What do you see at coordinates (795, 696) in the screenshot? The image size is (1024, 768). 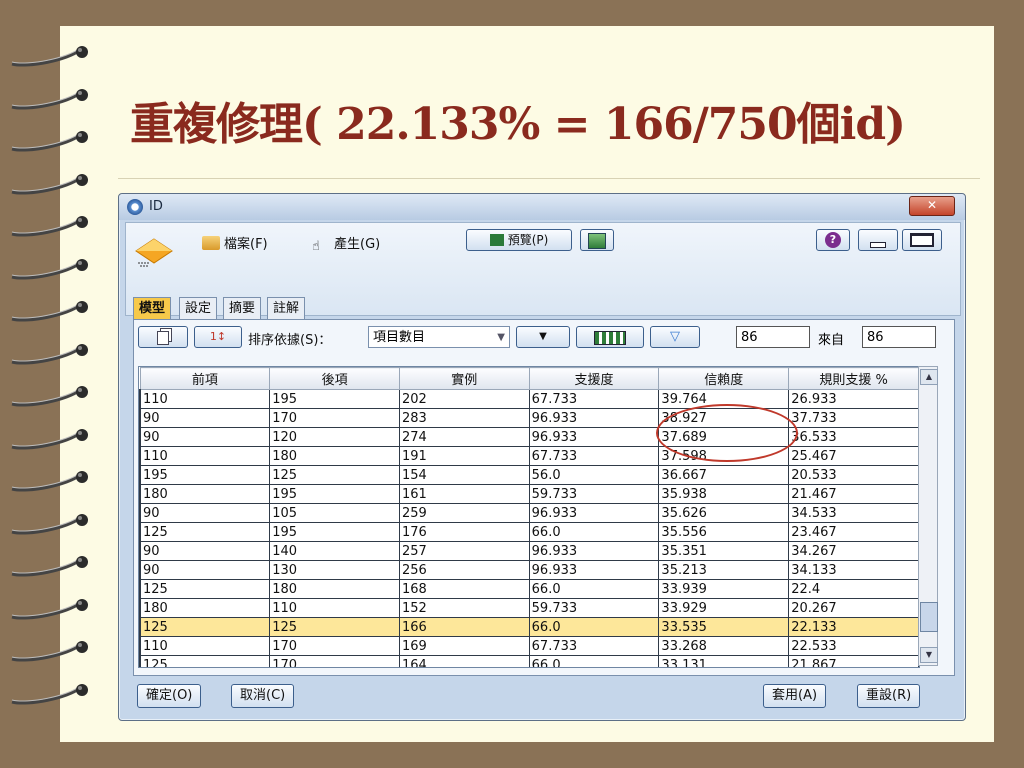 I see `apply-button: 套用(A)` at bounding box center [795, 696].